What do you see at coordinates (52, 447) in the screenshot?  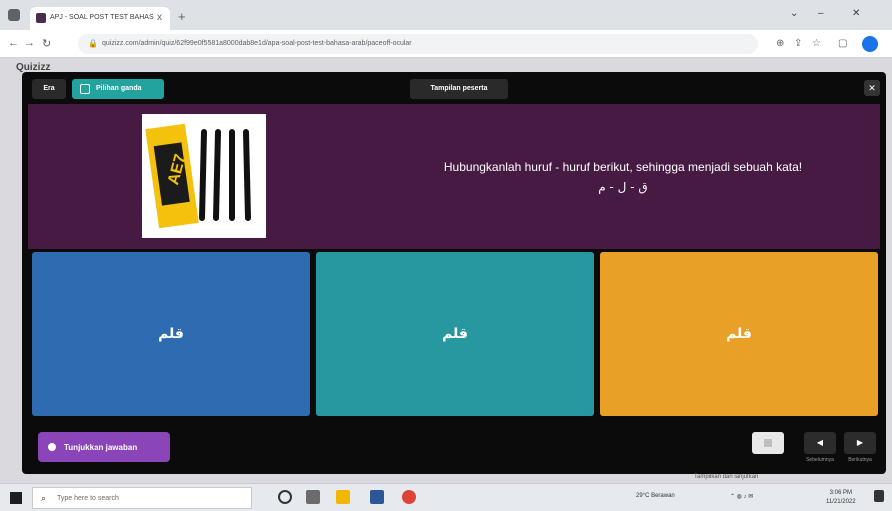 I see `eye-icon` at bounding box center [52, 447].